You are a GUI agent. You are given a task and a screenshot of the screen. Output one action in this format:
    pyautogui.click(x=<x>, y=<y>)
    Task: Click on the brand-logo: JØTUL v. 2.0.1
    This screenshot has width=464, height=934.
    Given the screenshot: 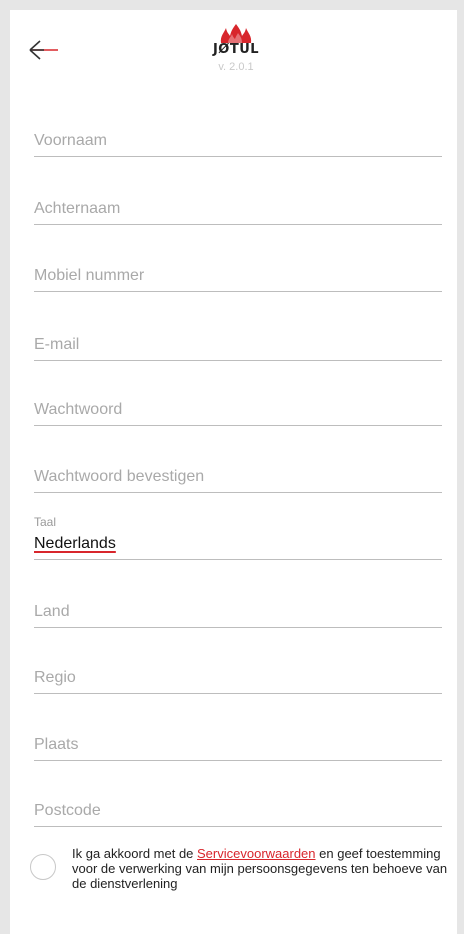 What is the action you would take?
    pyautogui.click(x=236, y=48)
    